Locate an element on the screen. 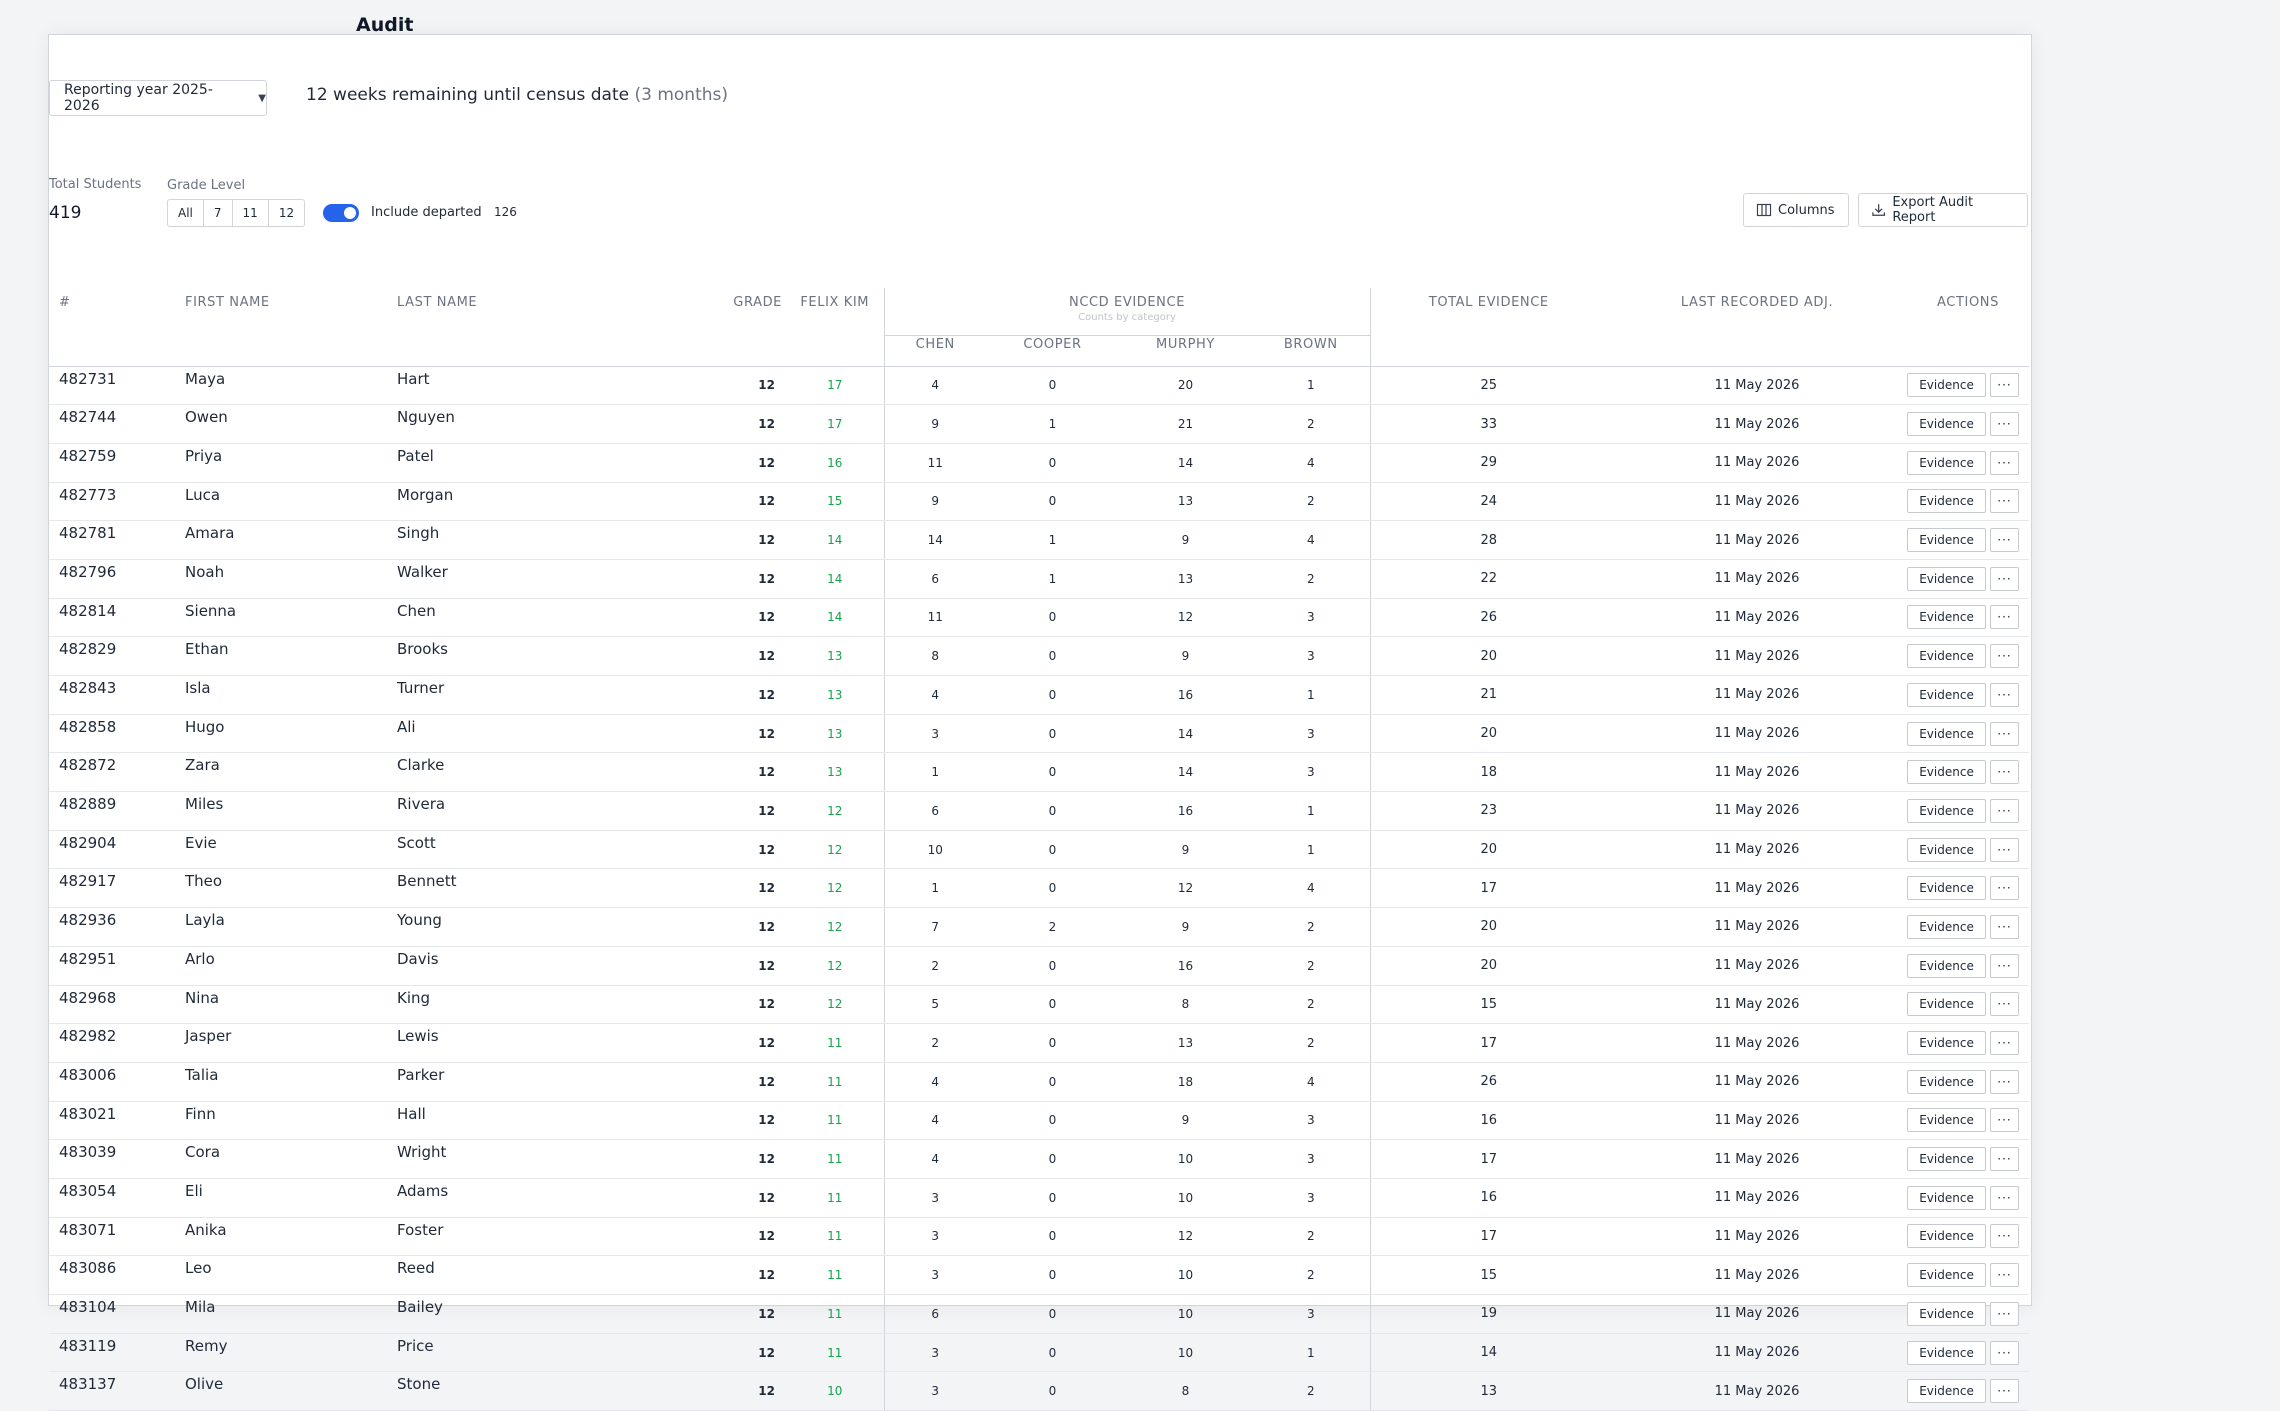 Image resolution: width=2280 pixels, height=1411 pixels. col-felix-kim: Felix Kim is located at coordinates (835, 327).